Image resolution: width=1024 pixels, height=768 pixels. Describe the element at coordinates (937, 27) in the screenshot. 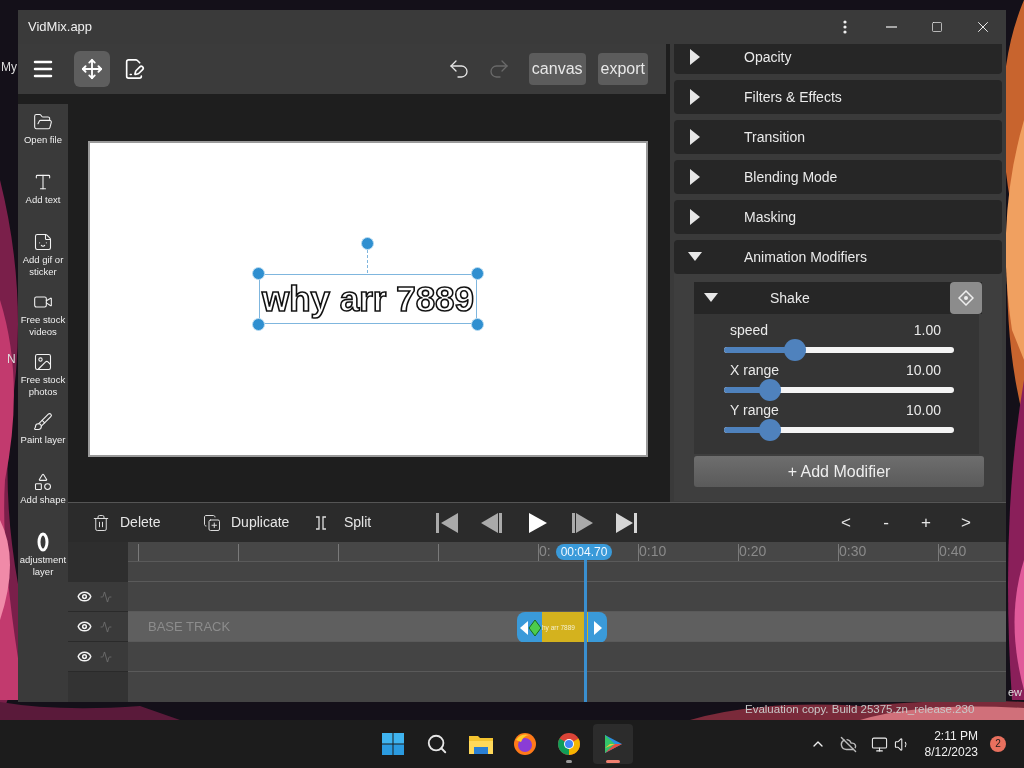

I see `maximize-icon` at that location.